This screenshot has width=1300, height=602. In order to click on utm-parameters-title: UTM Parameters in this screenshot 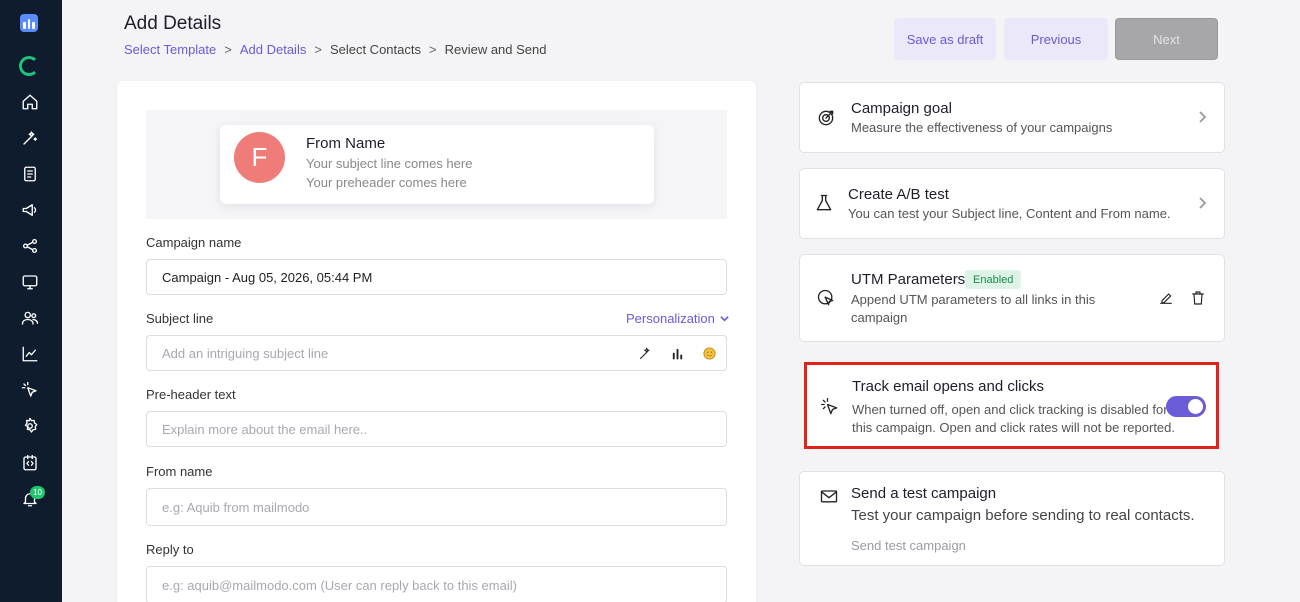, I will do `click(908, 279)`.